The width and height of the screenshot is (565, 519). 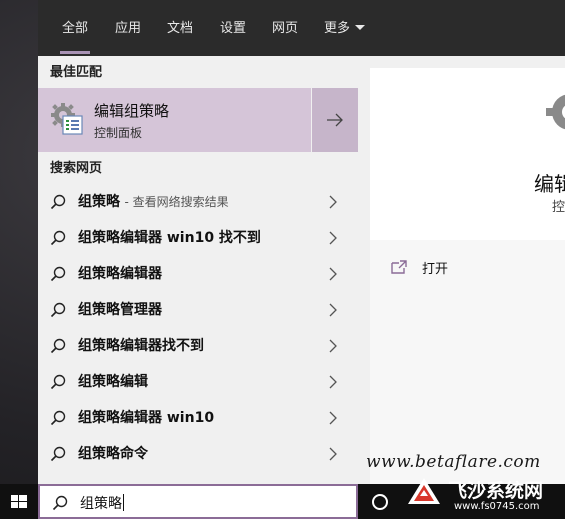 What do you see at coordinates (75, 36) in the screenshot?
I see `tab-all: 全部` at bounding box center [75, 36].